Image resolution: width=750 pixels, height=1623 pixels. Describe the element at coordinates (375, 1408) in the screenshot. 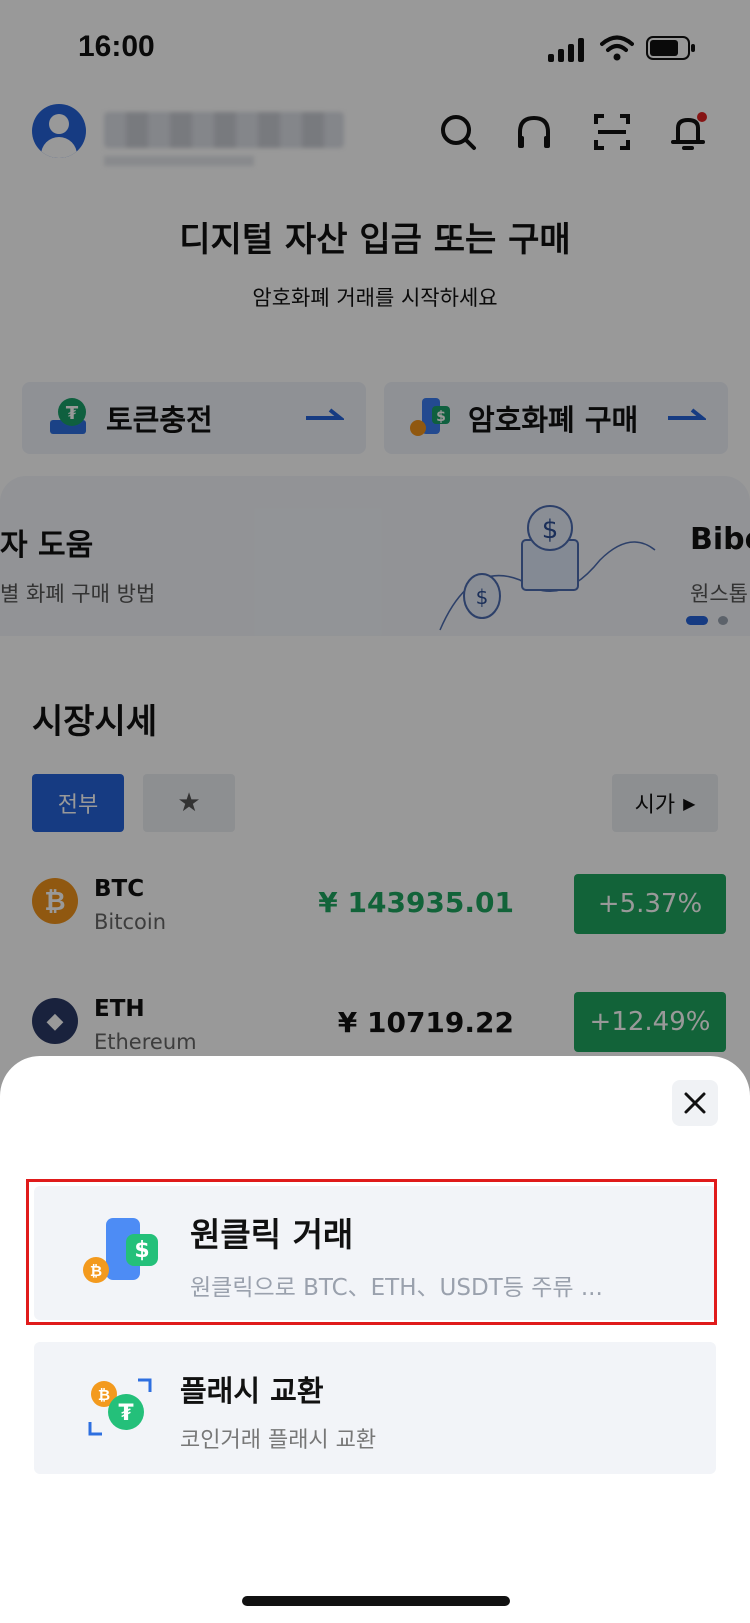

I see `flash-exchange-option: ₿ ₮ 플래시 교환 코인거래 플래시 교환` at that location.